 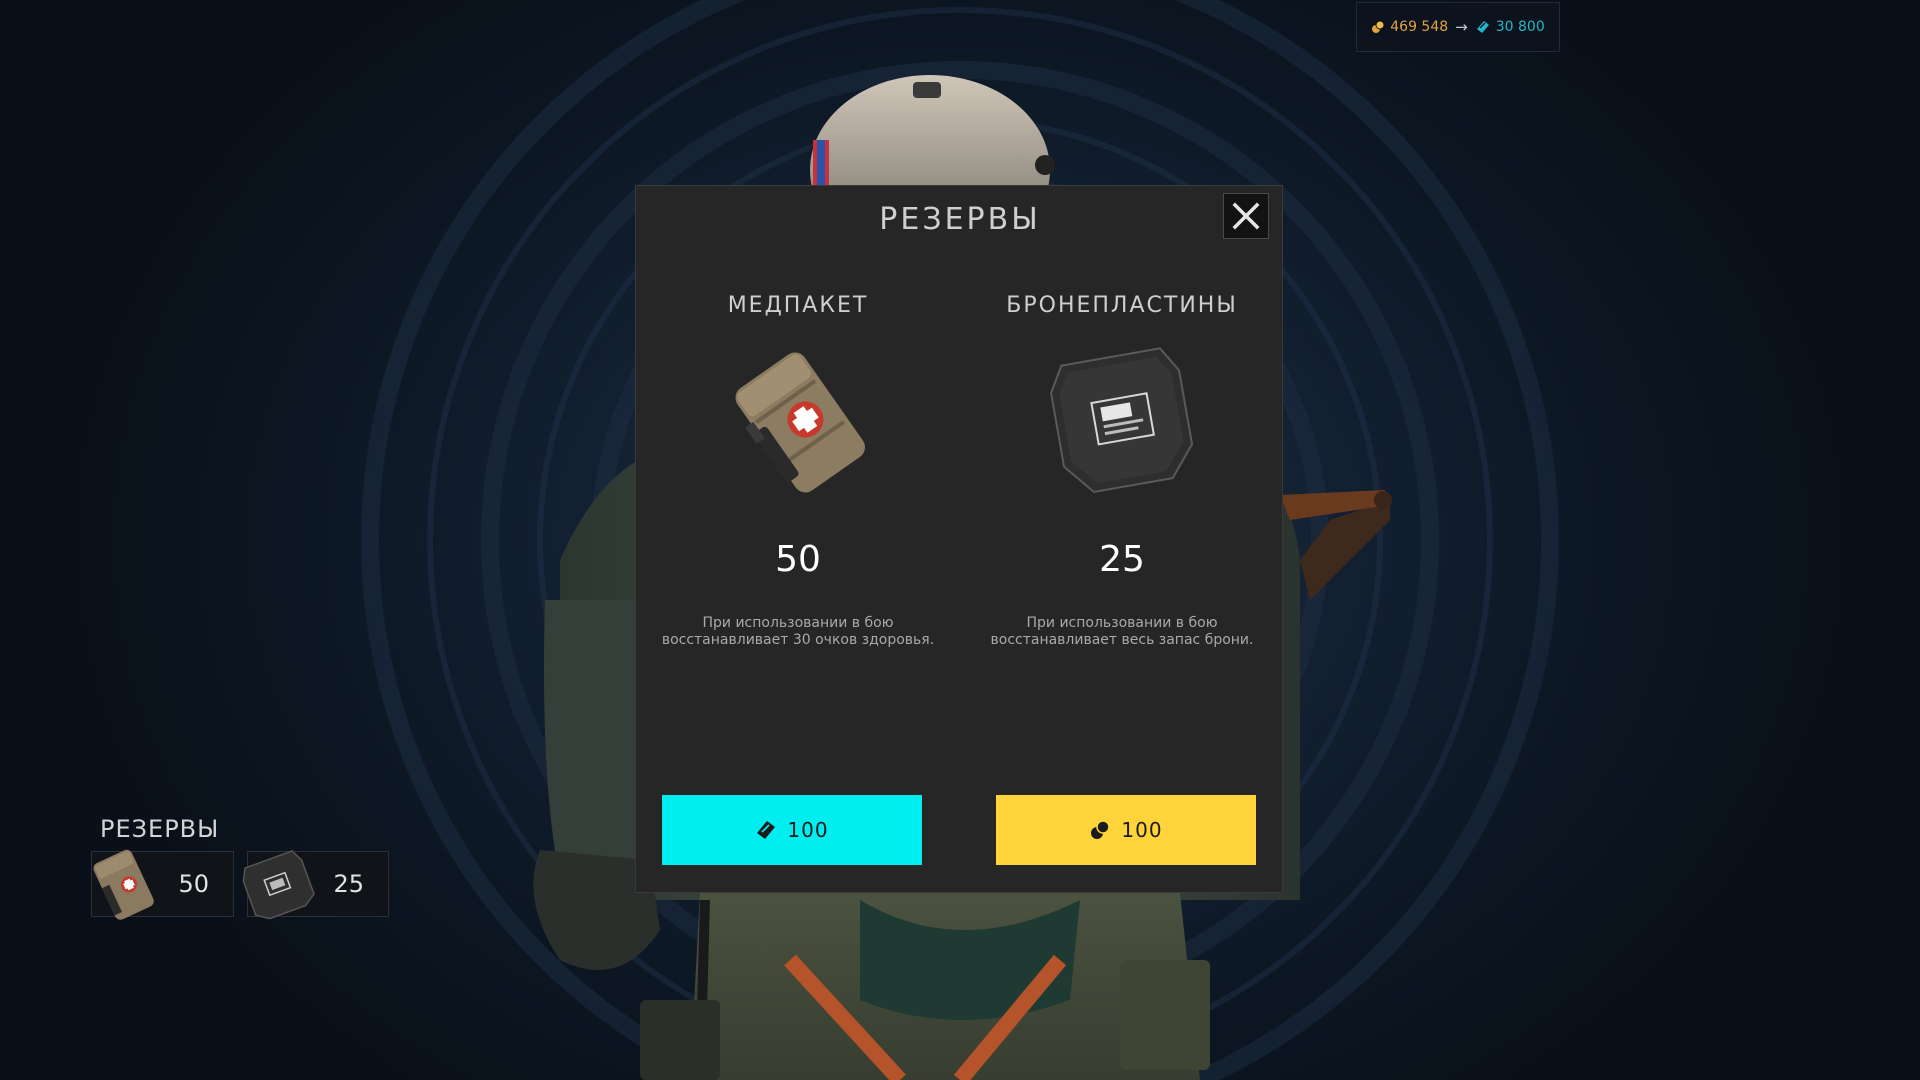 I want to click on reserve-slot-armor: 25, so click(x=315, y=885).